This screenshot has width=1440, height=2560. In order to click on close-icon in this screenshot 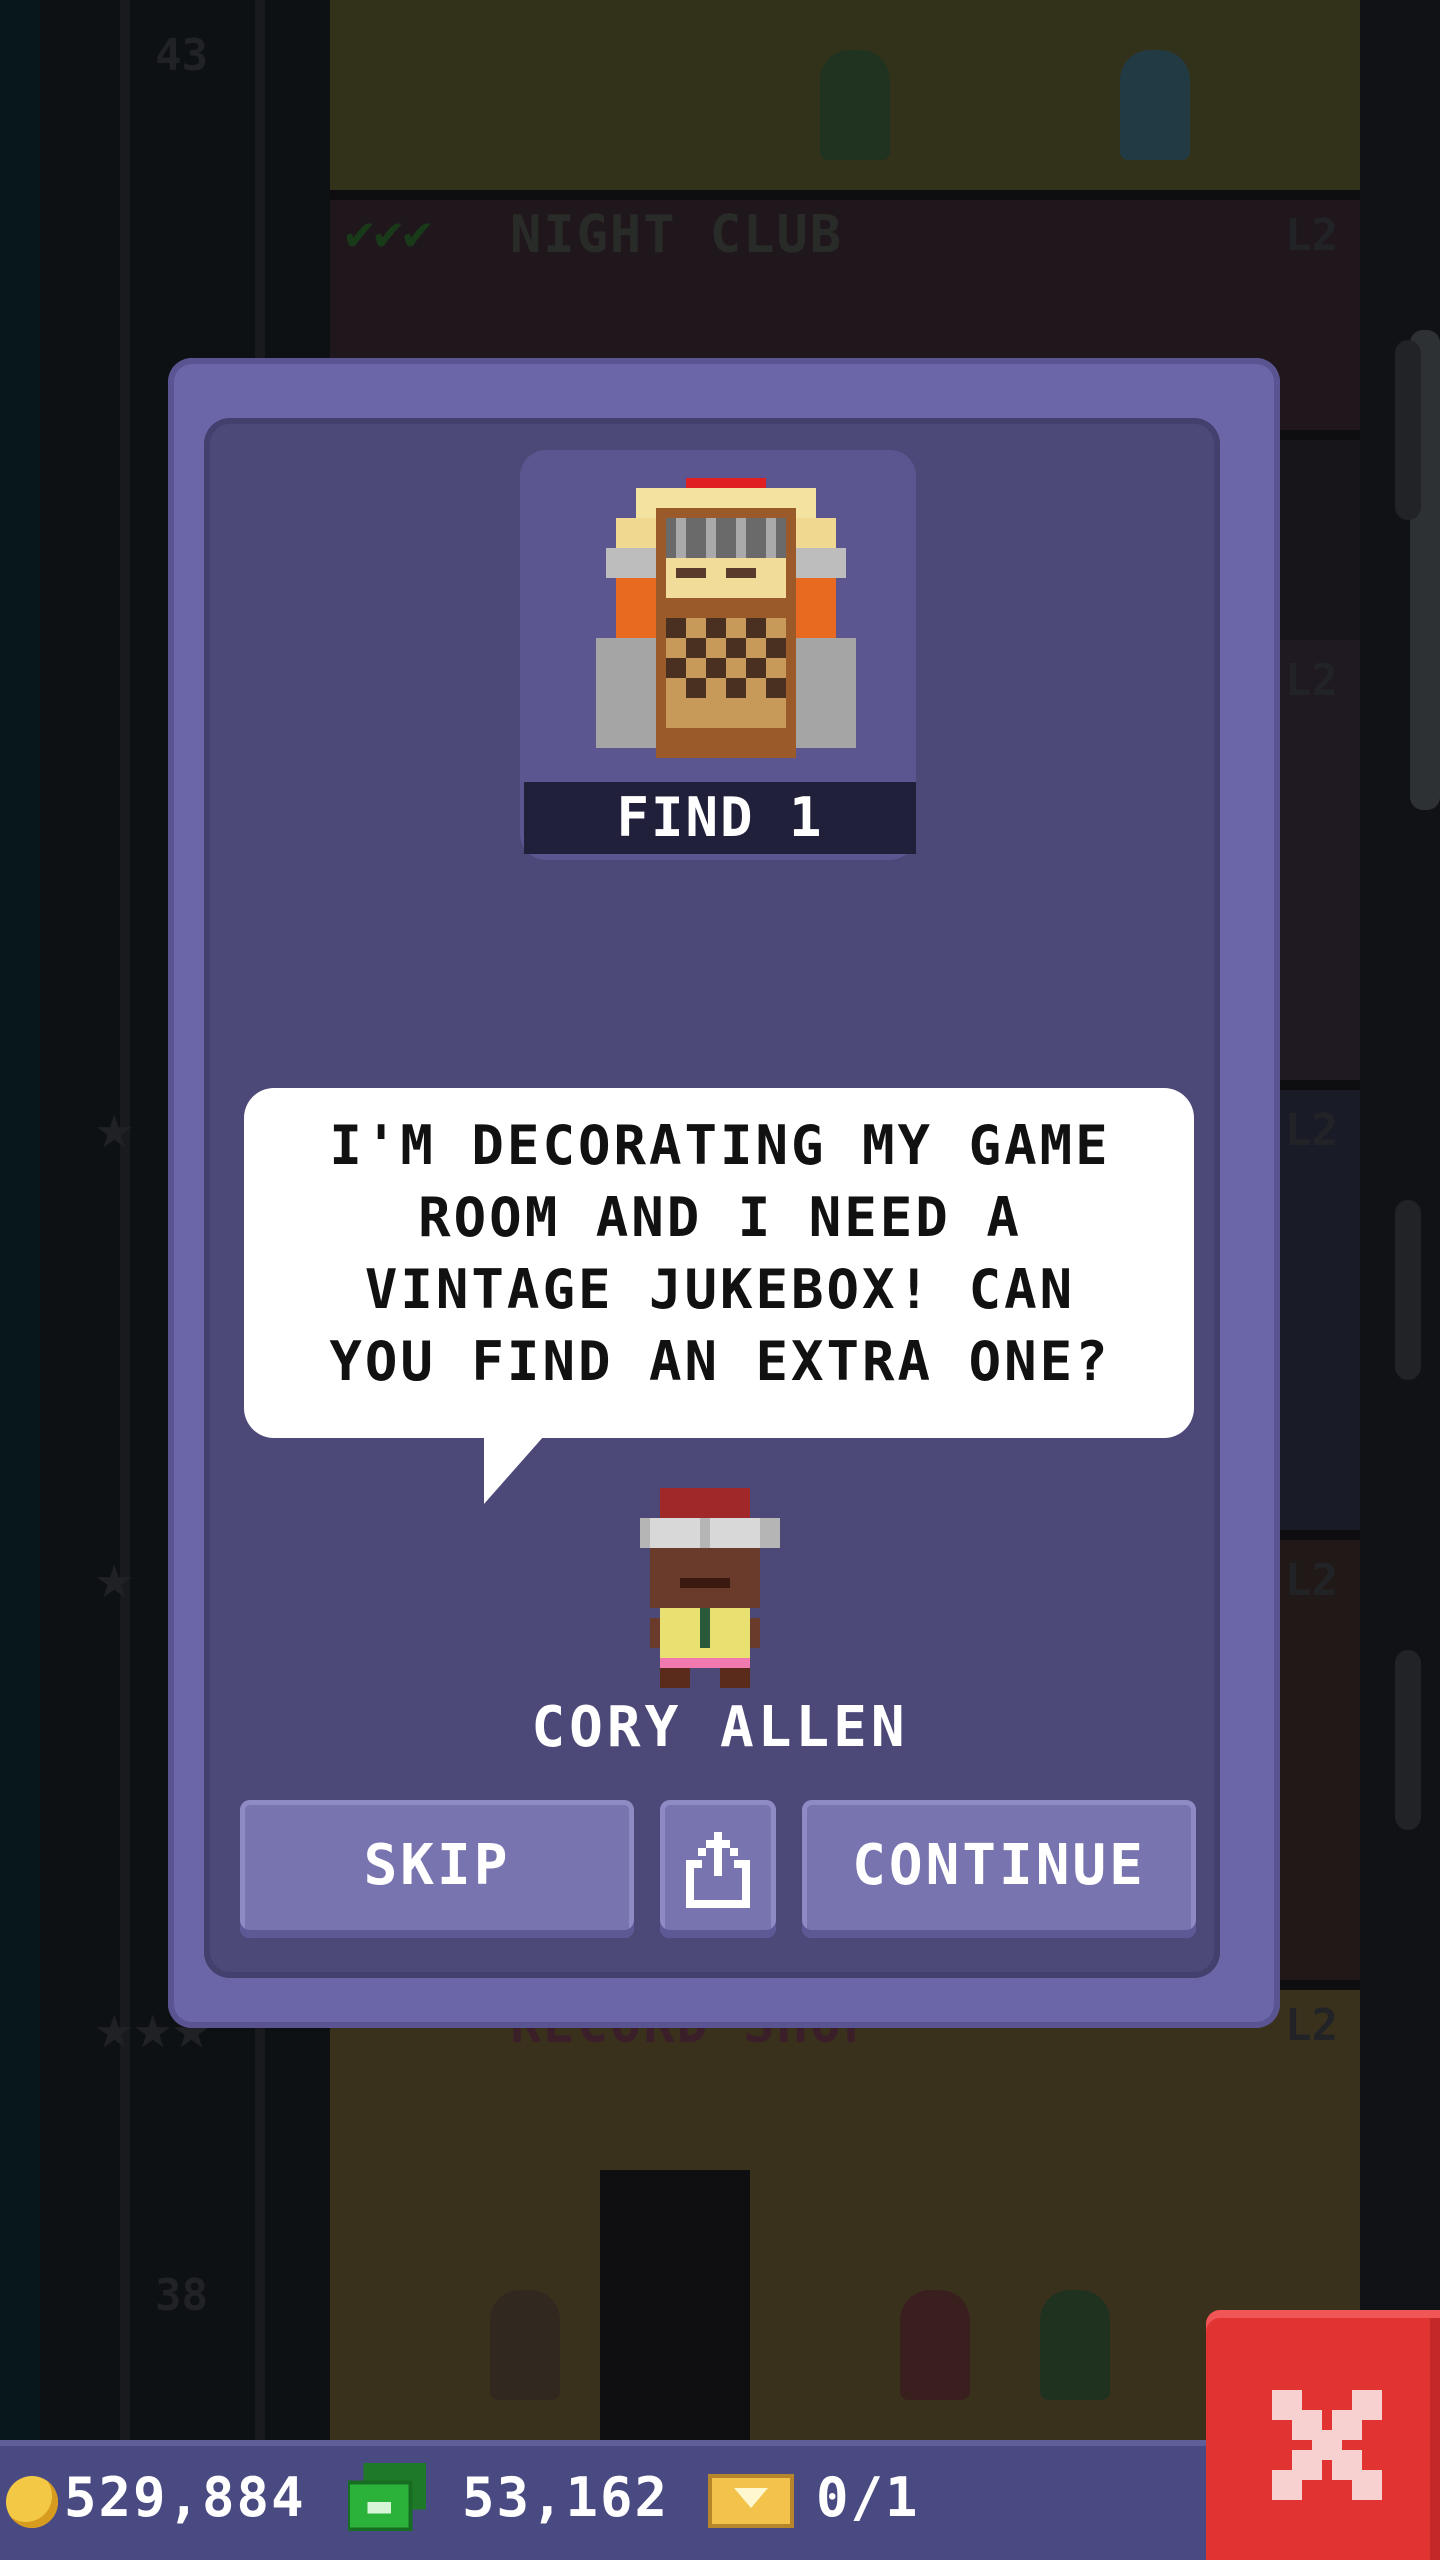, I will do `click(1327, 2445)`.